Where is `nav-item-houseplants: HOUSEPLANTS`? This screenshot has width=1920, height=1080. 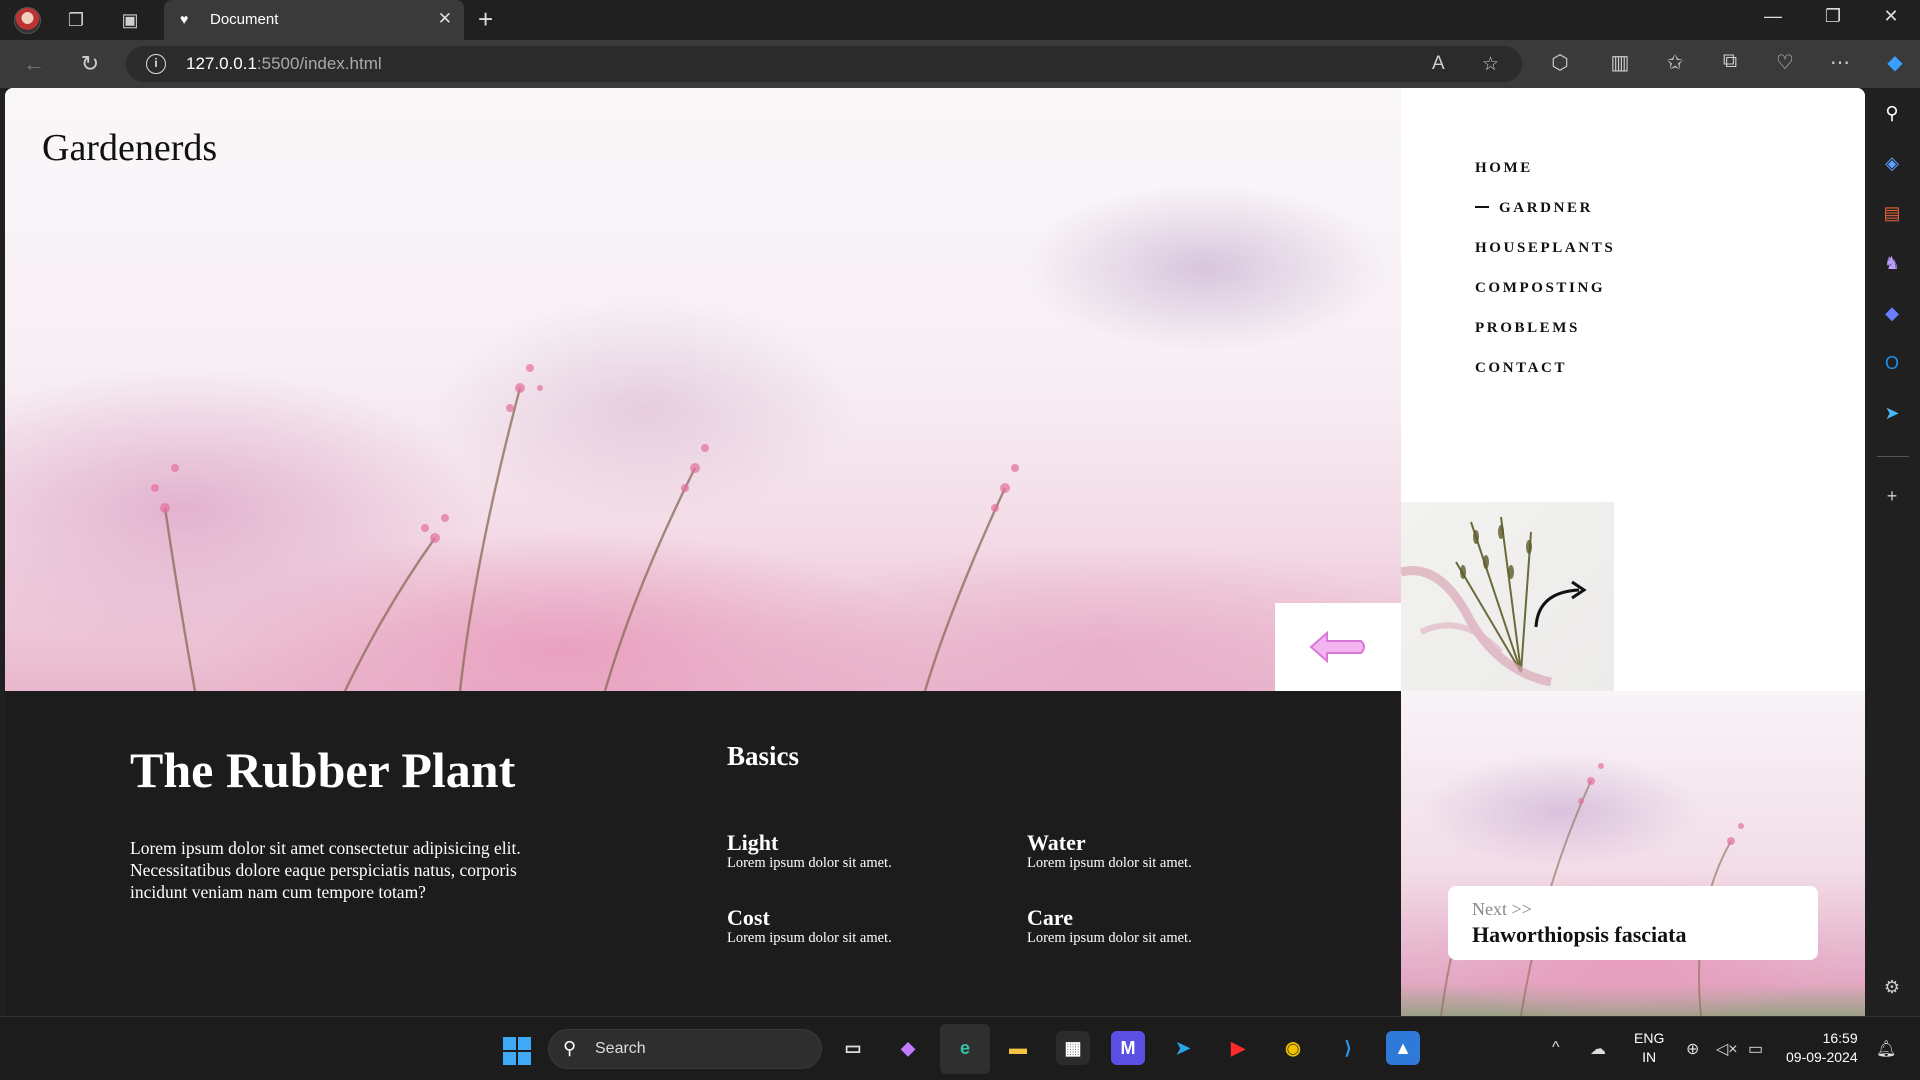
nav-item-houseplants: HOUSEPLANTS is located at coordinates (1545, 260).